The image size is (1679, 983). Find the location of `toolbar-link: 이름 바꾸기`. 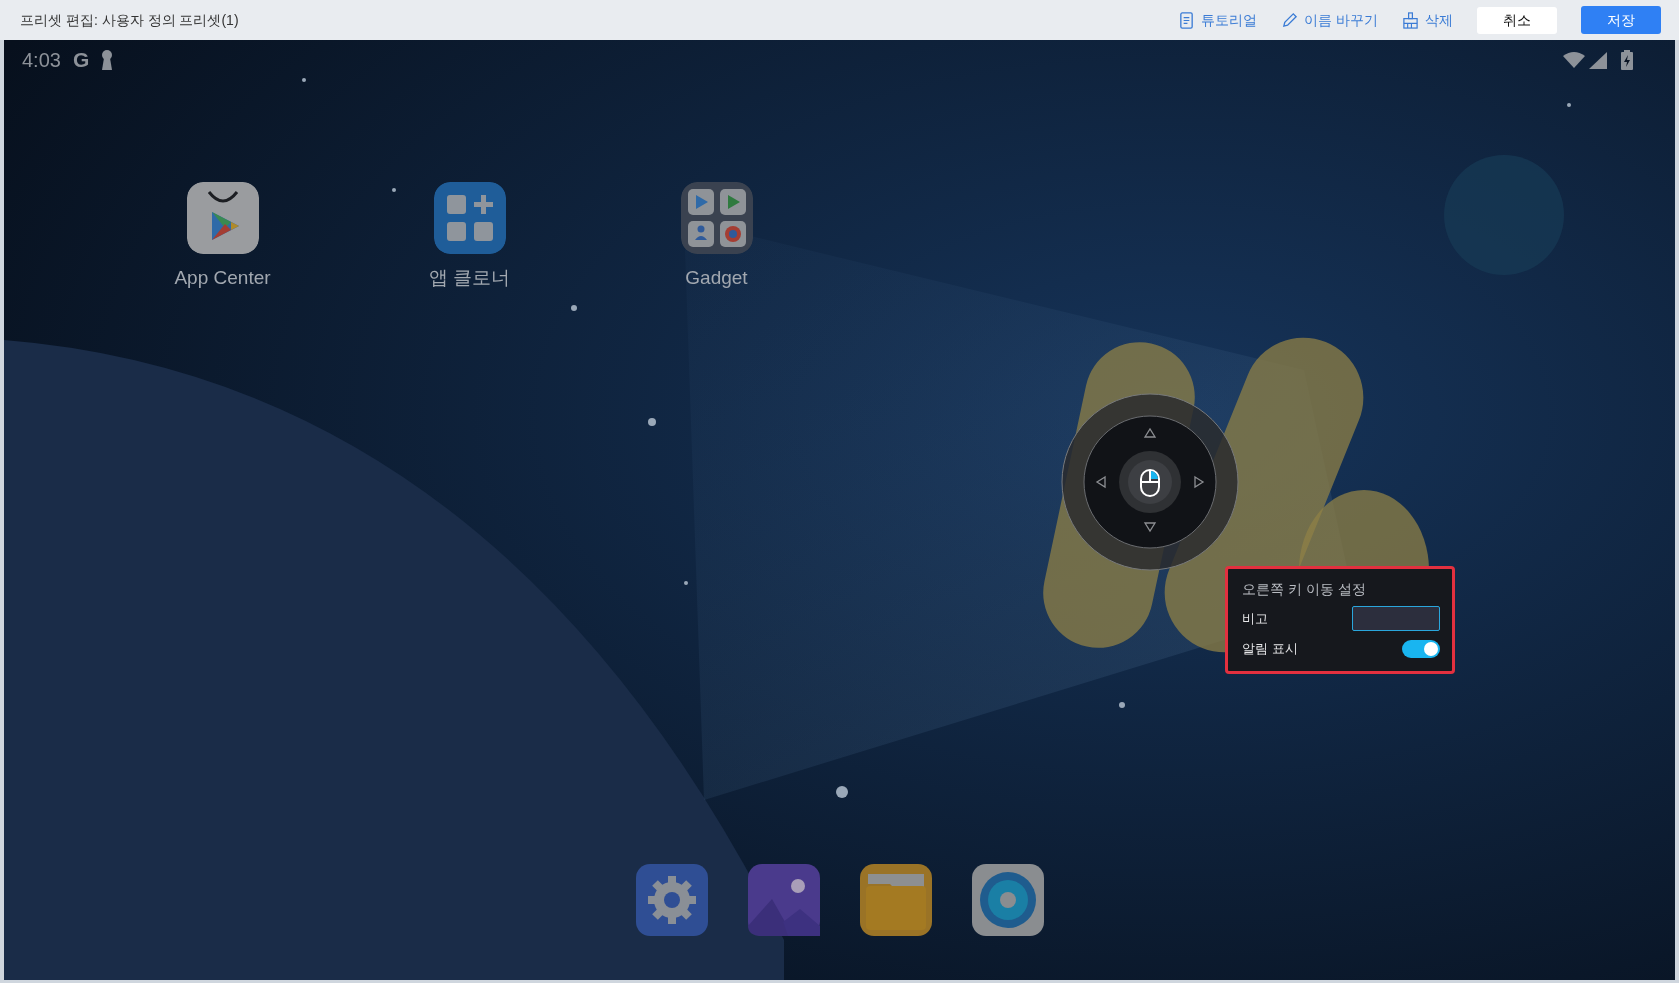

toolbar-link: 이름 바꾸기 is located at coordinates (1329, 20).